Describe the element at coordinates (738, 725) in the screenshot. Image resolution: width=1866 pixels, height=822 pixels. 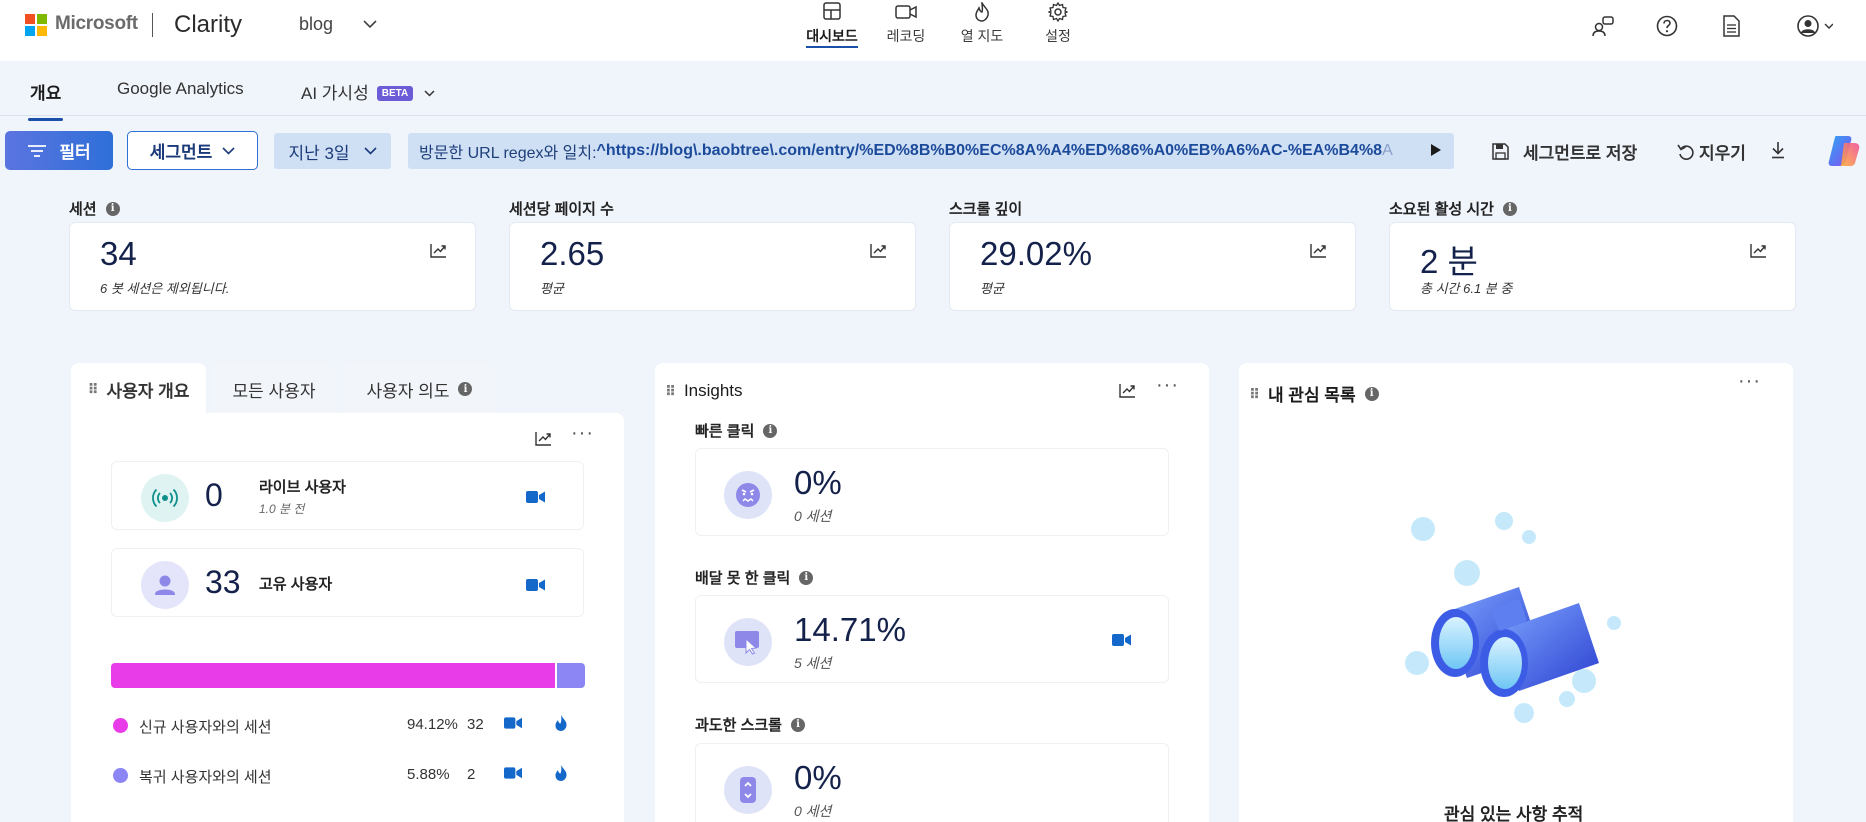
I see `insight-label: 과도한 스크롤` at that location.